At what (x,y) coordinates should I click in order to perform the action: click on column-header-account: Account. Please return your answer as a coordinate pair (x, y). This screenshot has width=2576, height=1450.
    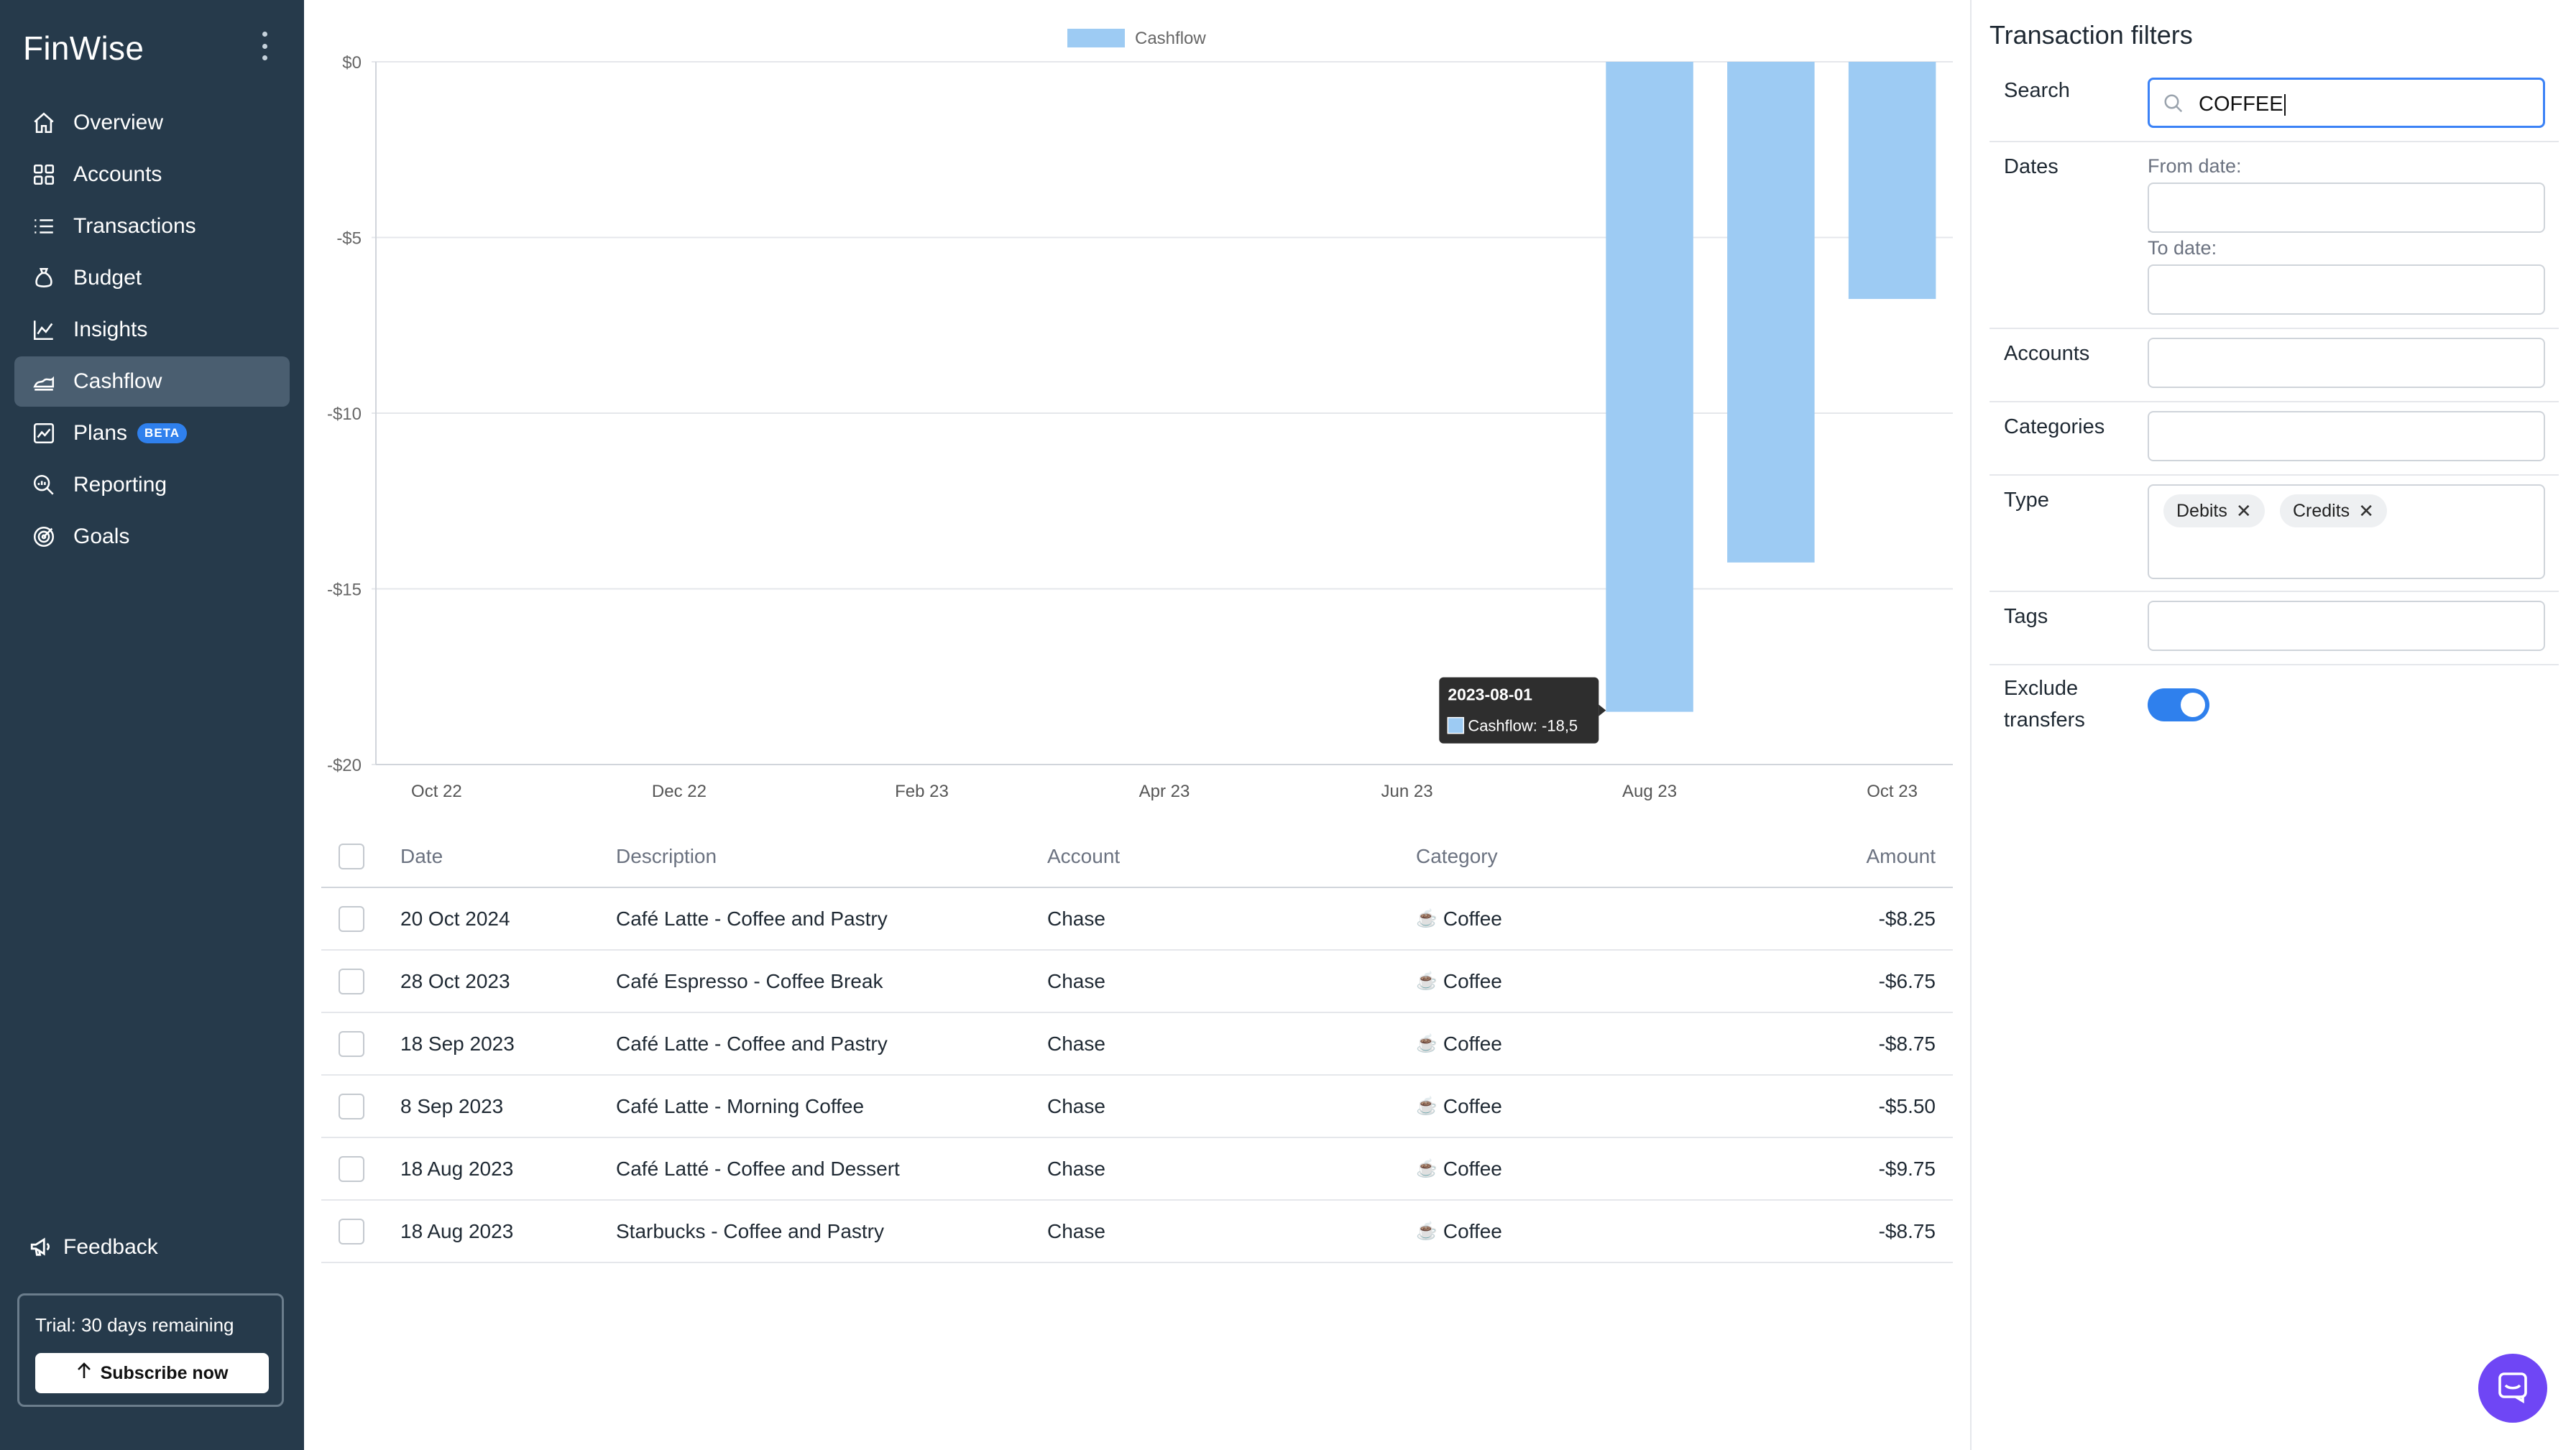
    Looking at the image, I should click on (1083, 857).